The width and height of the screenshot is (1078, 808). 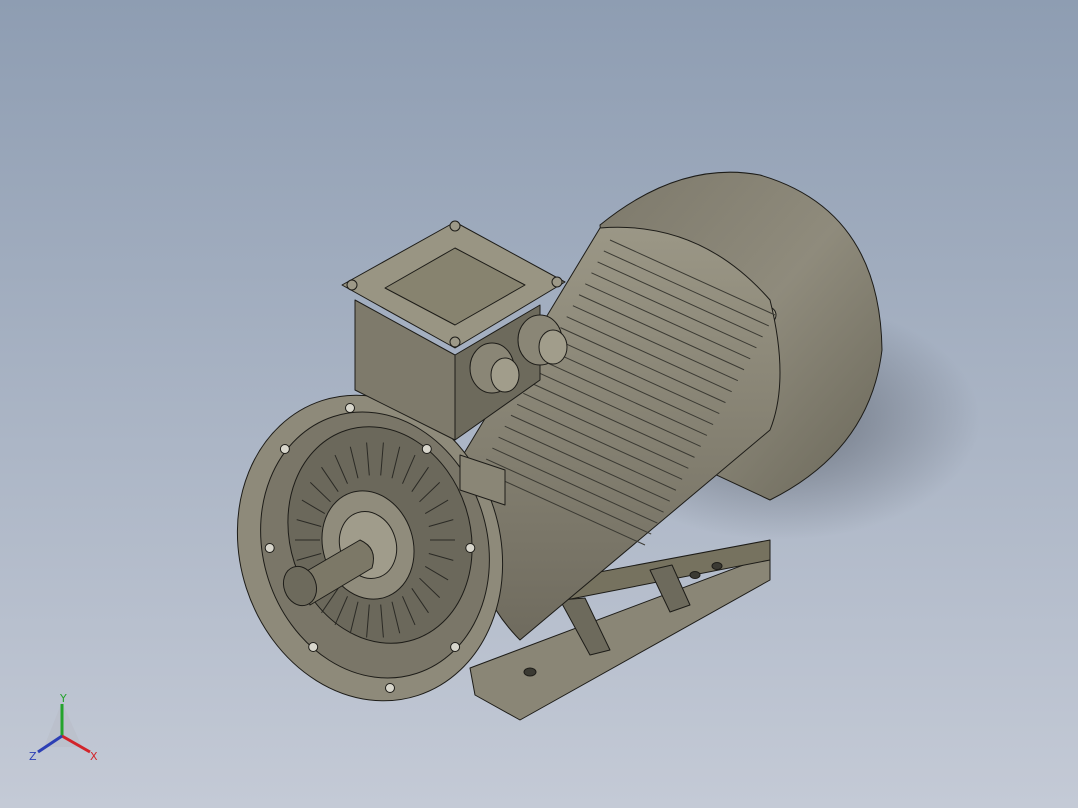 I want to click on z-axis-label: Z, so click(x=33, y=756).